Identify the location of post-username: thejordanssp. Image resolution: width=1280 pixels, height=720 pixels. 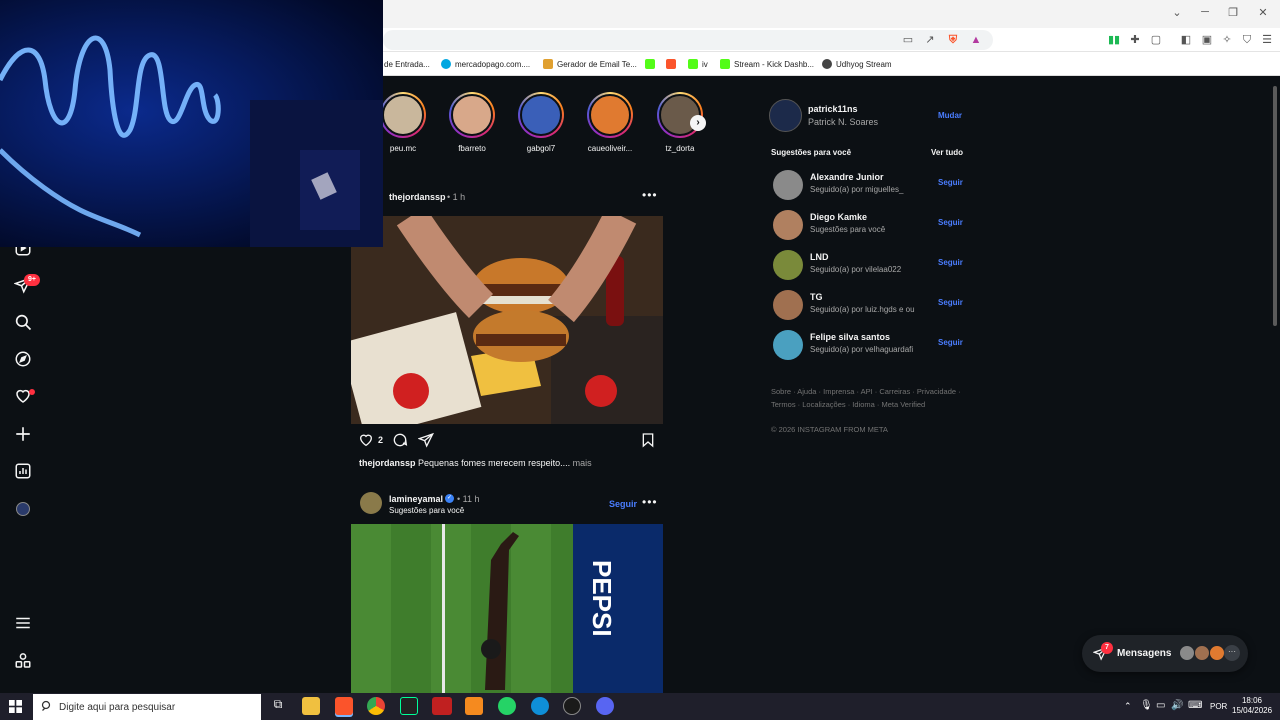
(417, 197).